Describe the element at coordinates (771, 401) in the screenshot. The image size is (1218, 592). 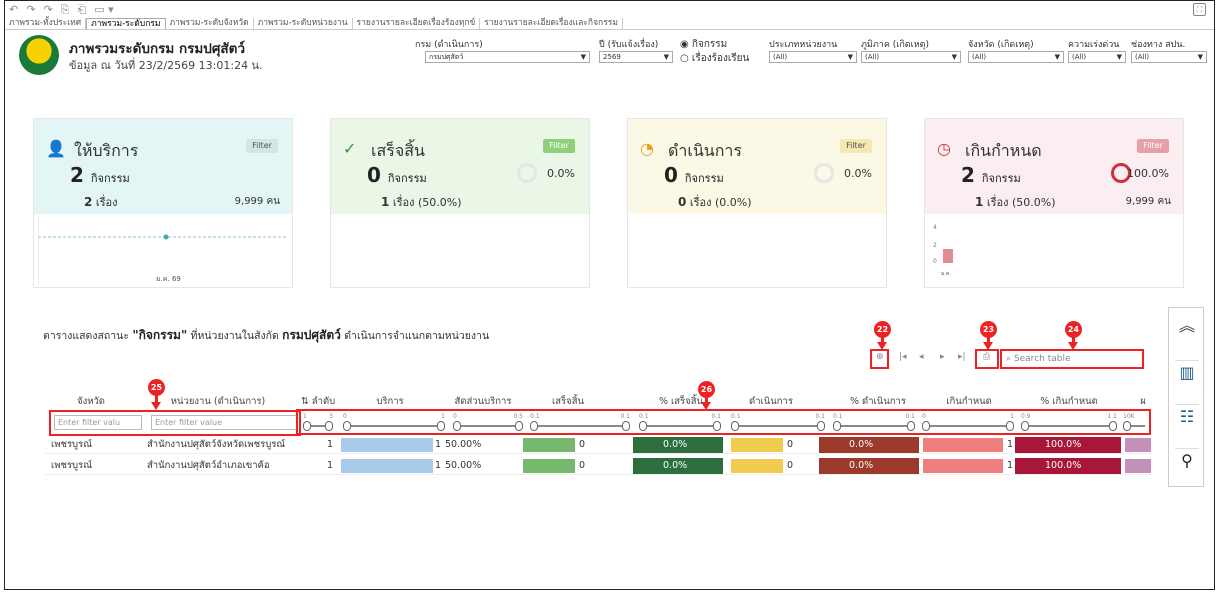
I see `col-header-inprog: ดำเนินการ` at that location.